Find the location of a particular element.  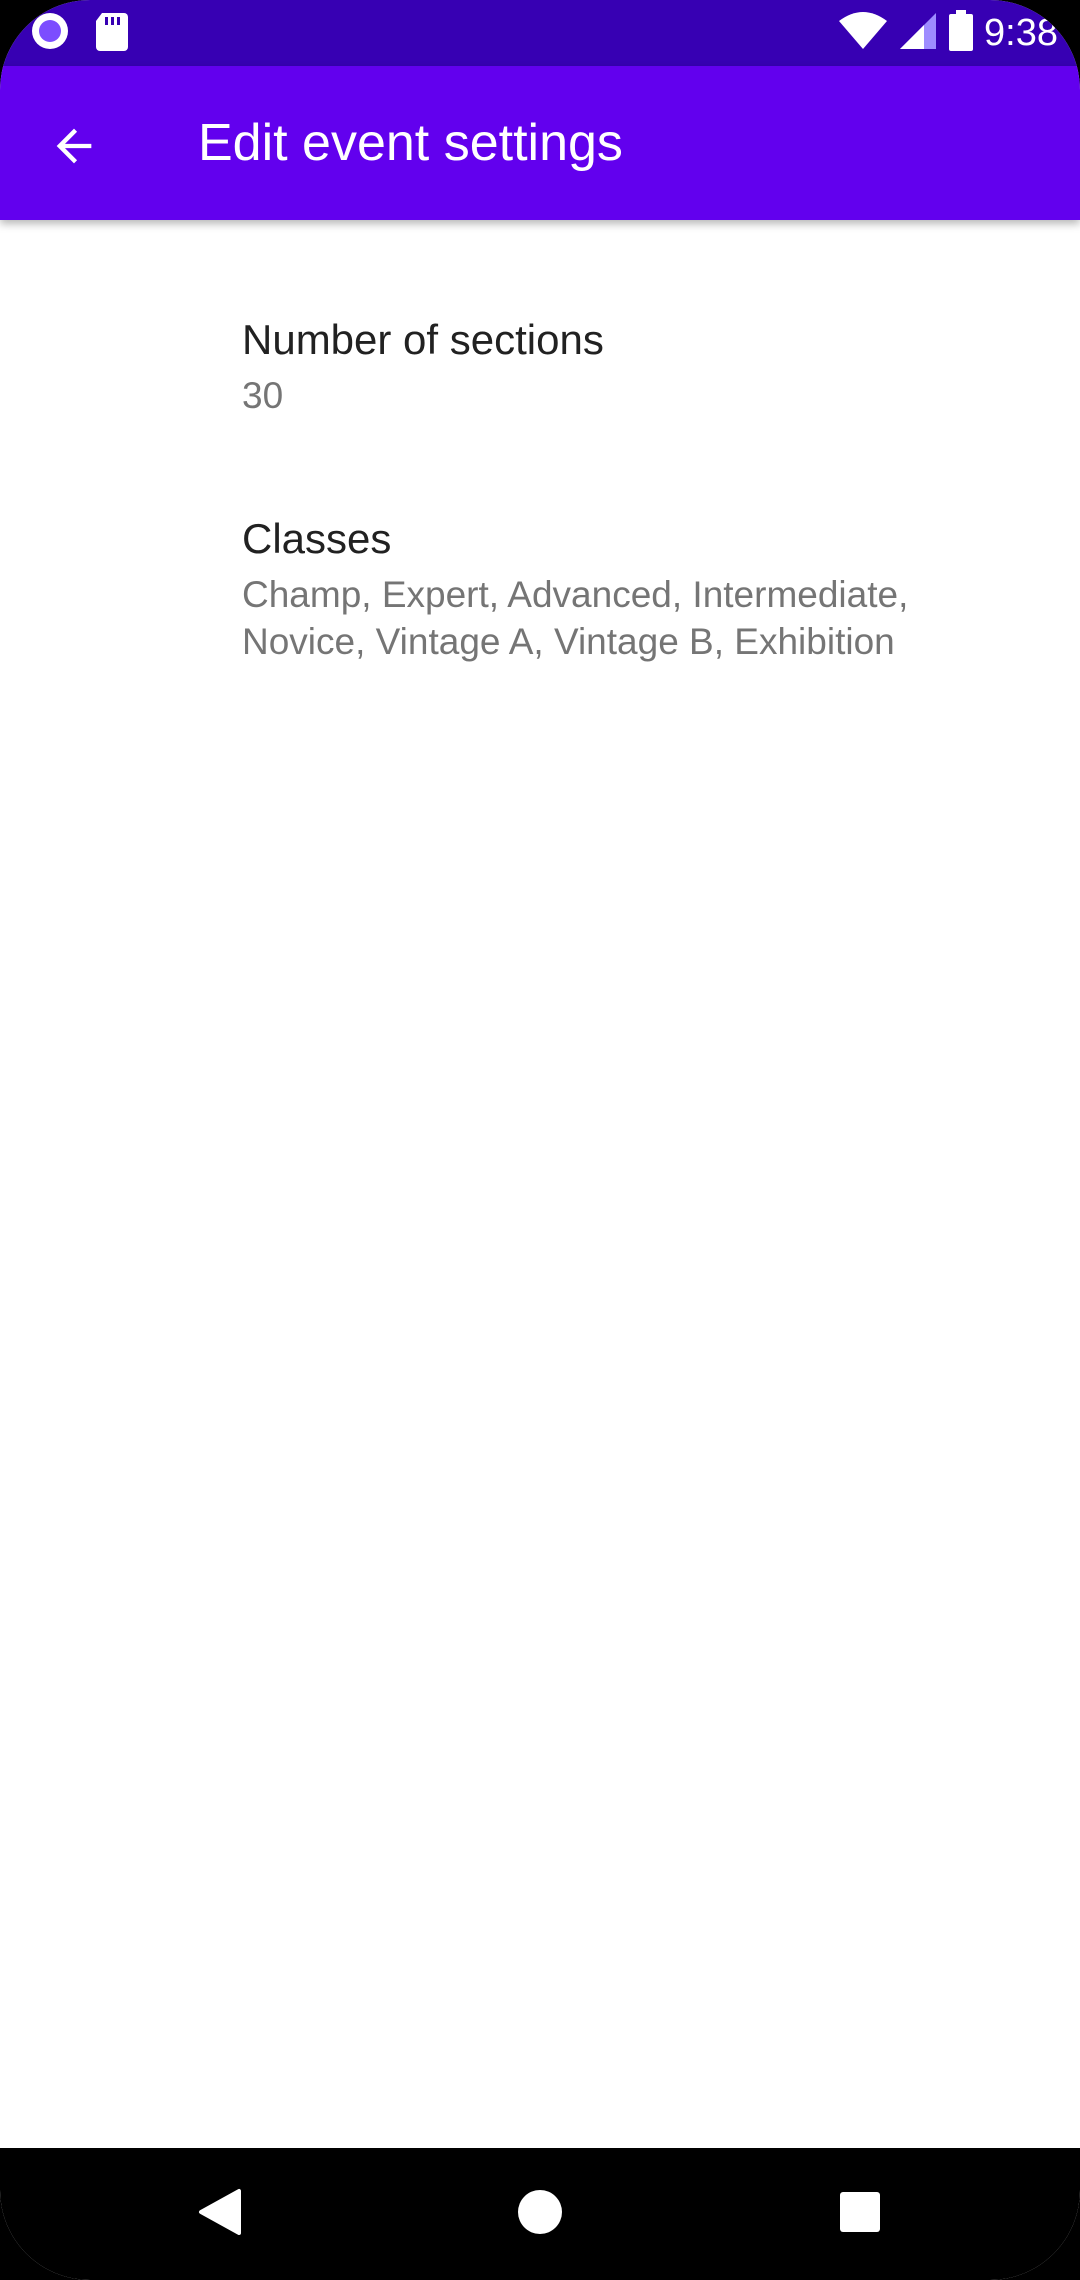

status-right: 9:38 is located at coordinates (948, 33).